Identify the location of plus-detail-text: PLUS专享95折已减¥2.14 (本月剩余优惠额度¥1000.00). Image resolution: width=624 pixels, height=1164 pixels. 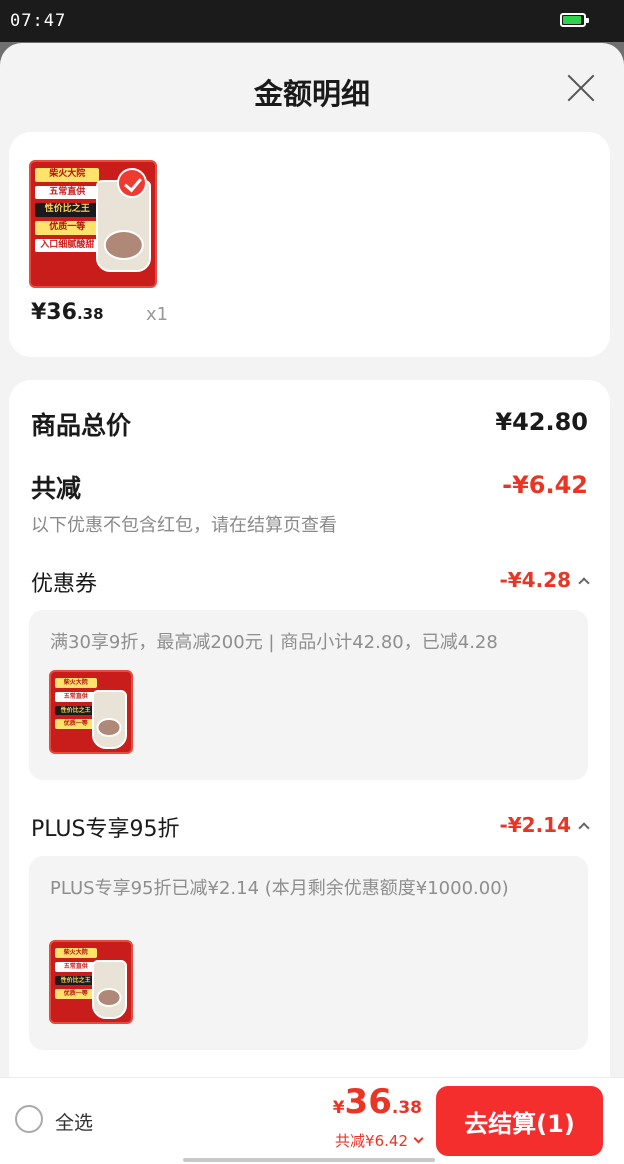
(279, 888).